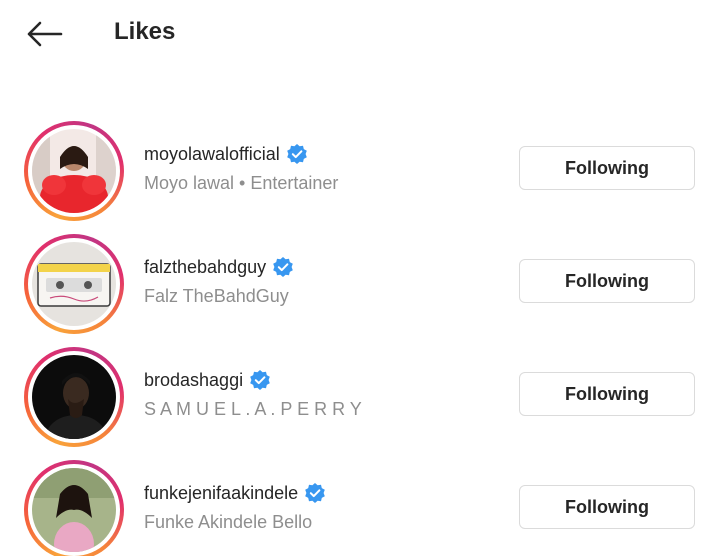  What do you see at coordinates (221, 493) in the screenshot?
I see `username: funkejenifaakindele` at bounding box center [221, 493].